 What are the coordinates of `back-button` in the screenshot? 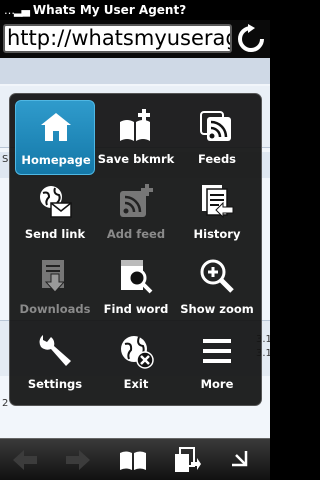 It's located at (25, 460).